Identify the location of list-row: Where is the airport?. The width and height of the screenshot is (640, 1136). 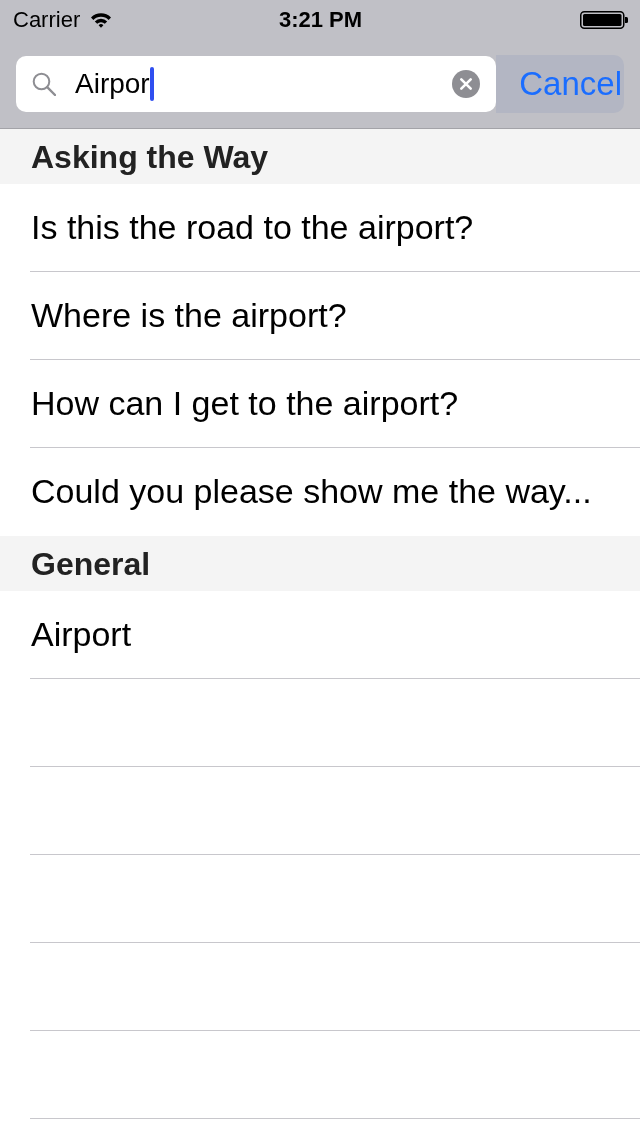
(335, 316).